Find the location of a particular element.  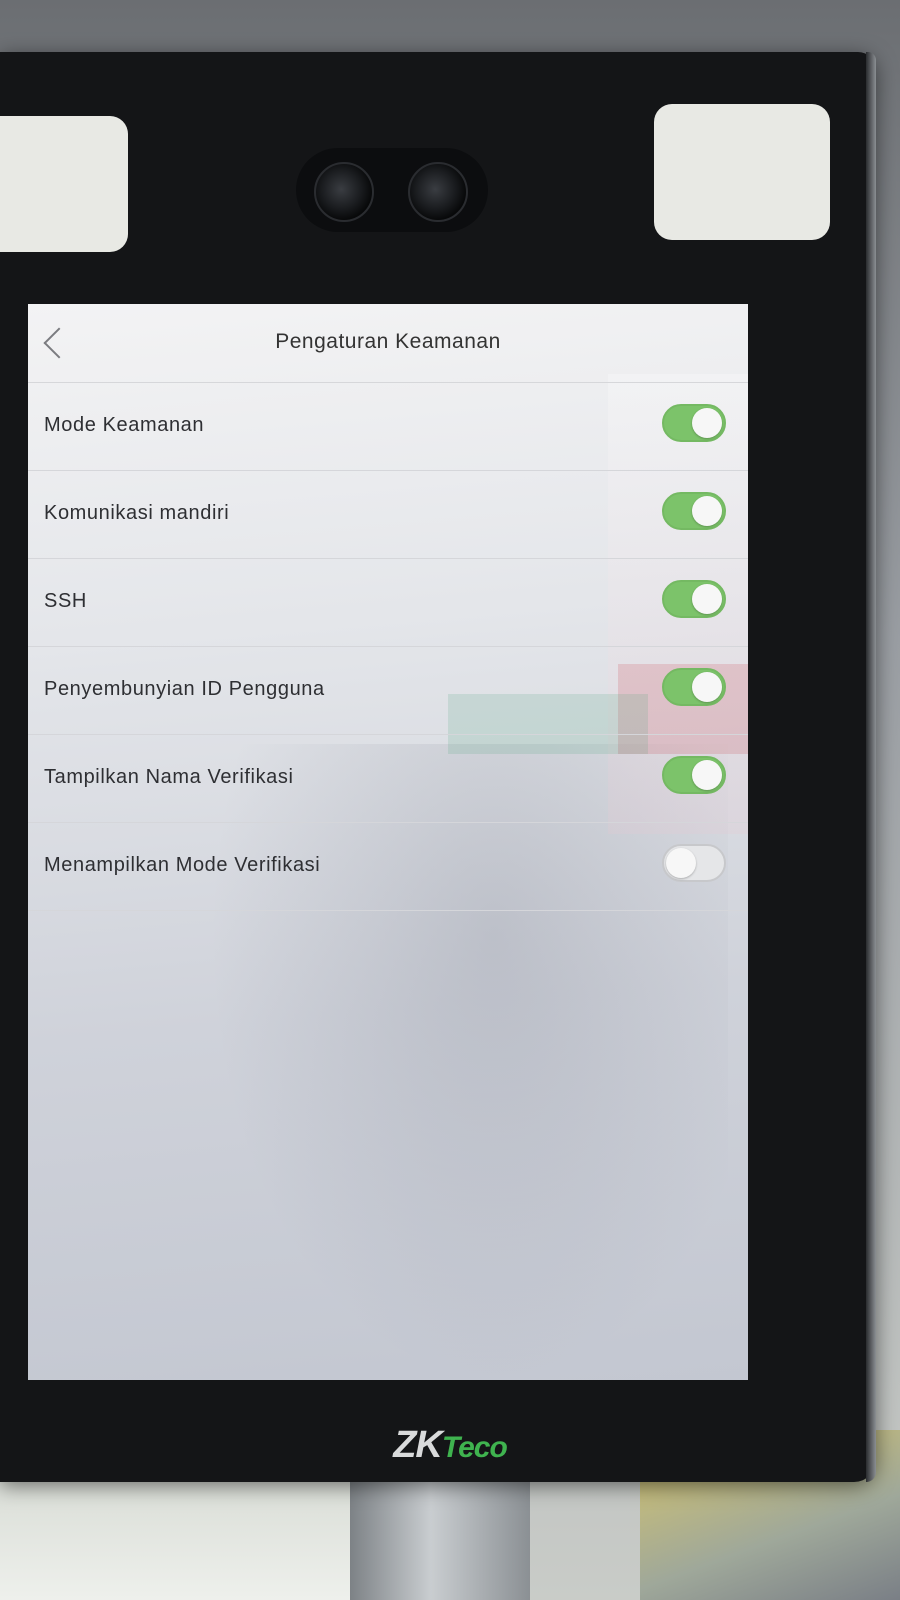

setting-row-mode-keamanan: Mode Keamanan is located at coordinates (388, 426).